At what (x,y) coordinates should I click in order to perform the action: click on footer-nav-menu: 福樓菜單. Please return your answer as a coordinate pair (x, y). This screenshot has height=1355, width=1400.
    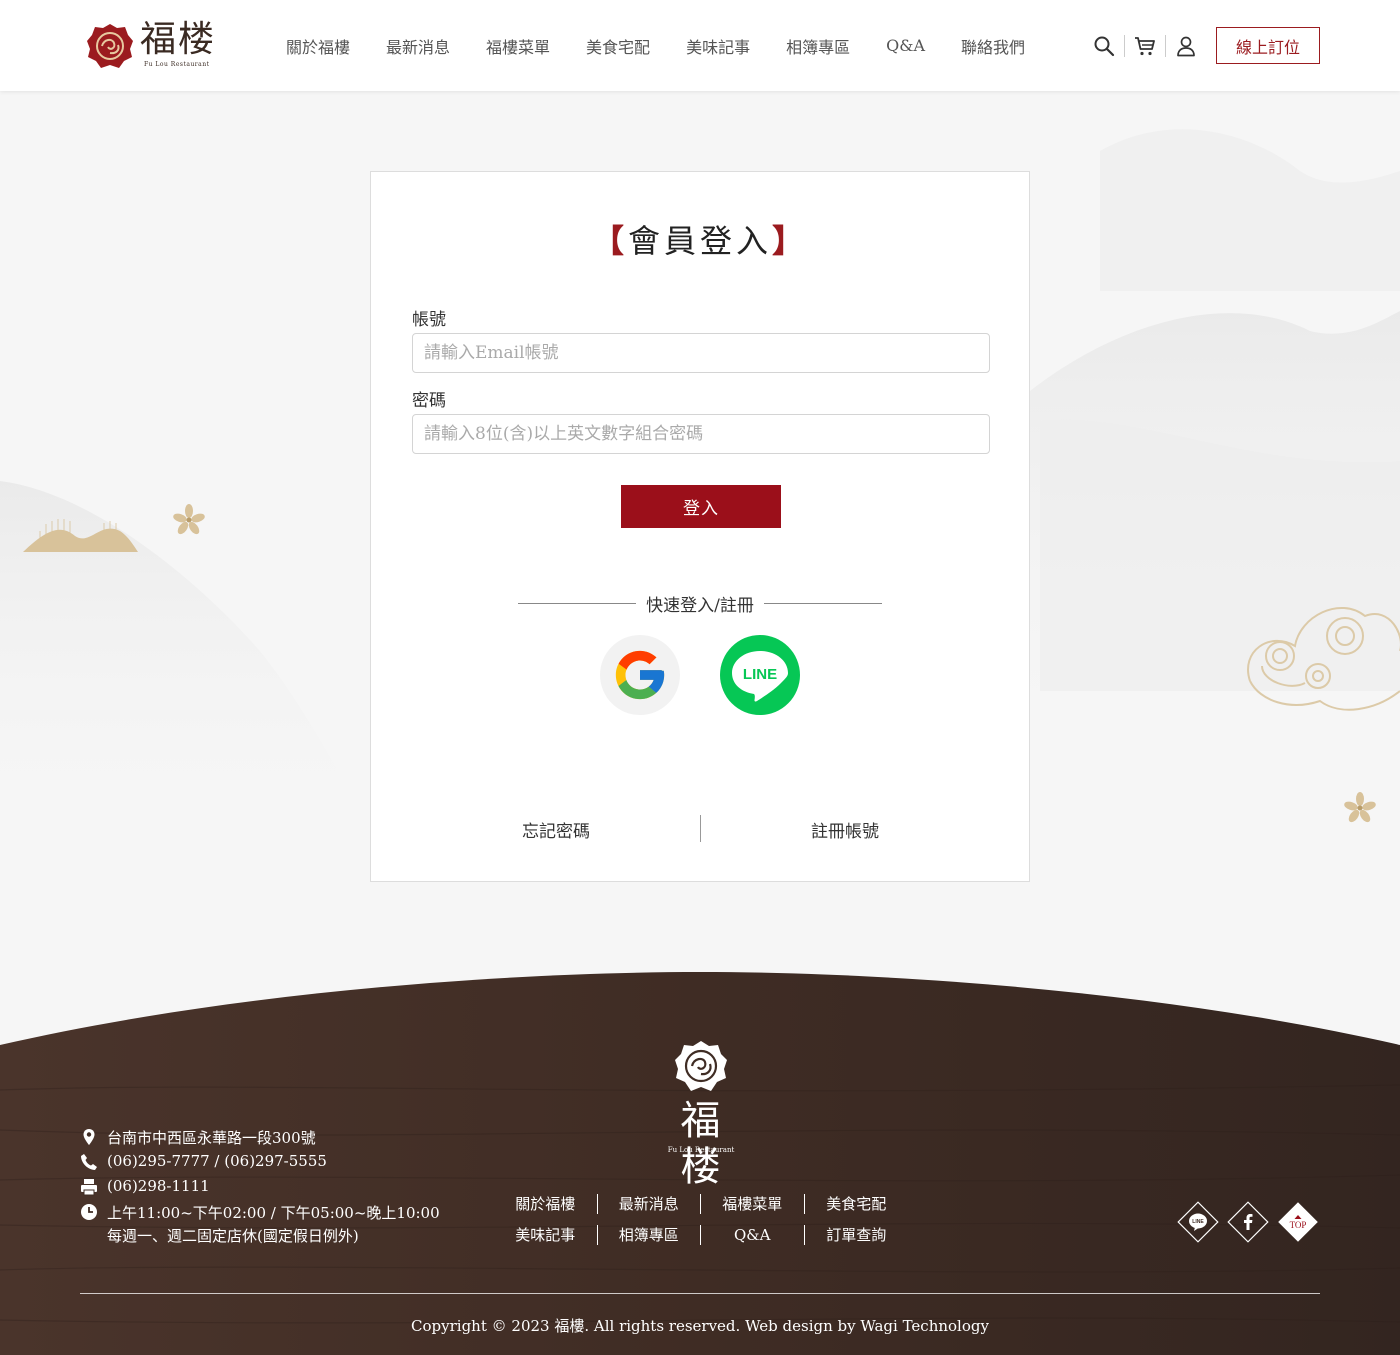
    Looking at the image, I should click on (753, 1203).